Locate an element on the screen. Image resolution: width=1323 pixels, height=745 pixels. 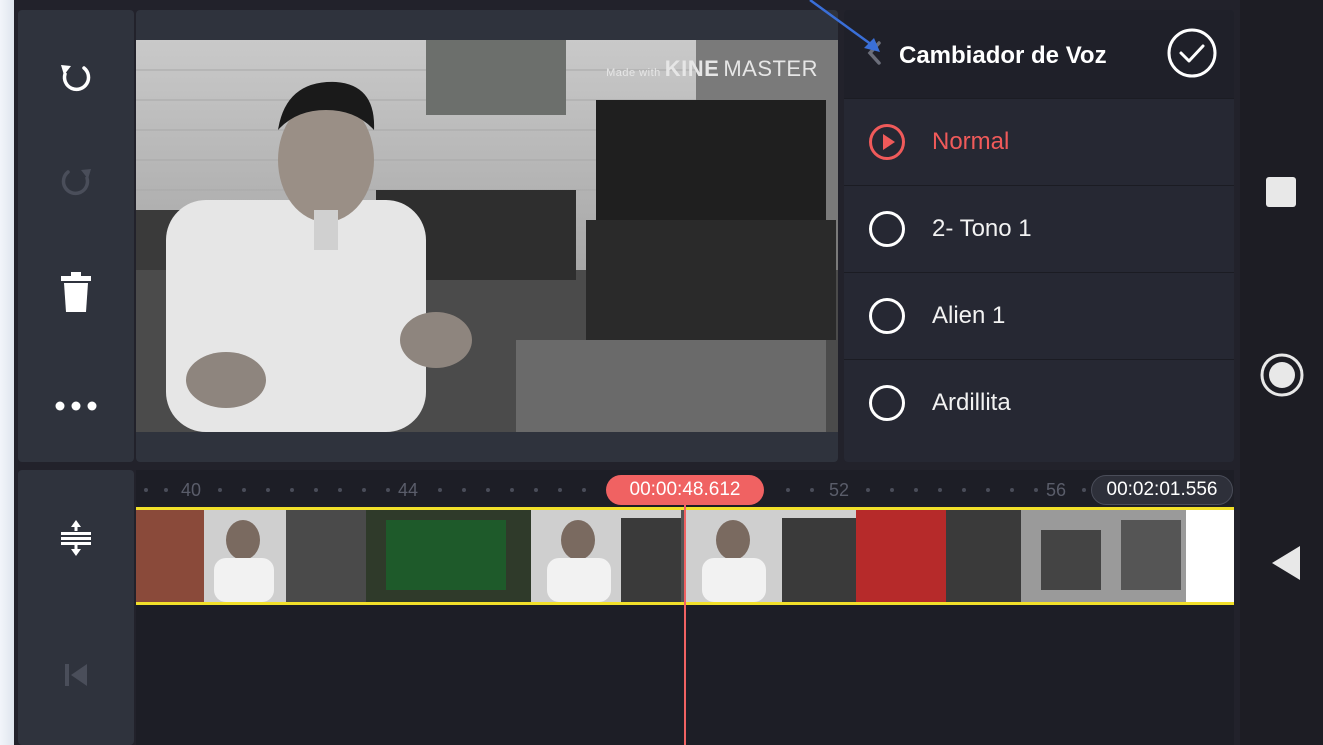
voice-option-ardillita: Ardillita is located at coordinates (1039, 402).